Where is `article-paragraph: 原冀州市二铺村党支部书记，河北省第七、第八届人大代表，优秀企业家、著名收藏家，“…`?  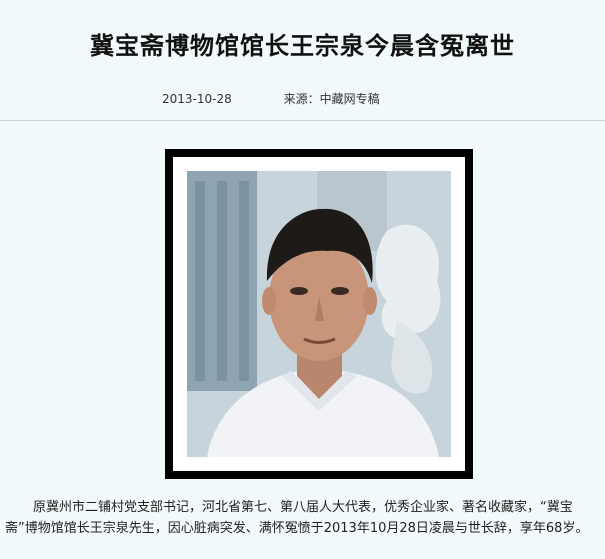 article-paragraph: 原冀州市二铺村党支部书记，河北省第七、第八届人大代表，优秀企业家、著名收藏家，“… is located at coordinates (297, 518).